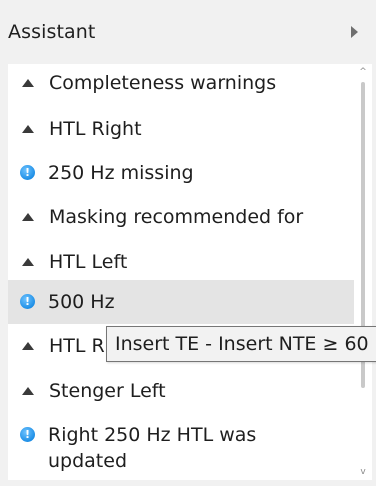 This screenshot has width=376, height=486. Describe the element at coordinates (363, 72) in the screenshot. I see `scroll-up-arrow-icon: ^` at that location.